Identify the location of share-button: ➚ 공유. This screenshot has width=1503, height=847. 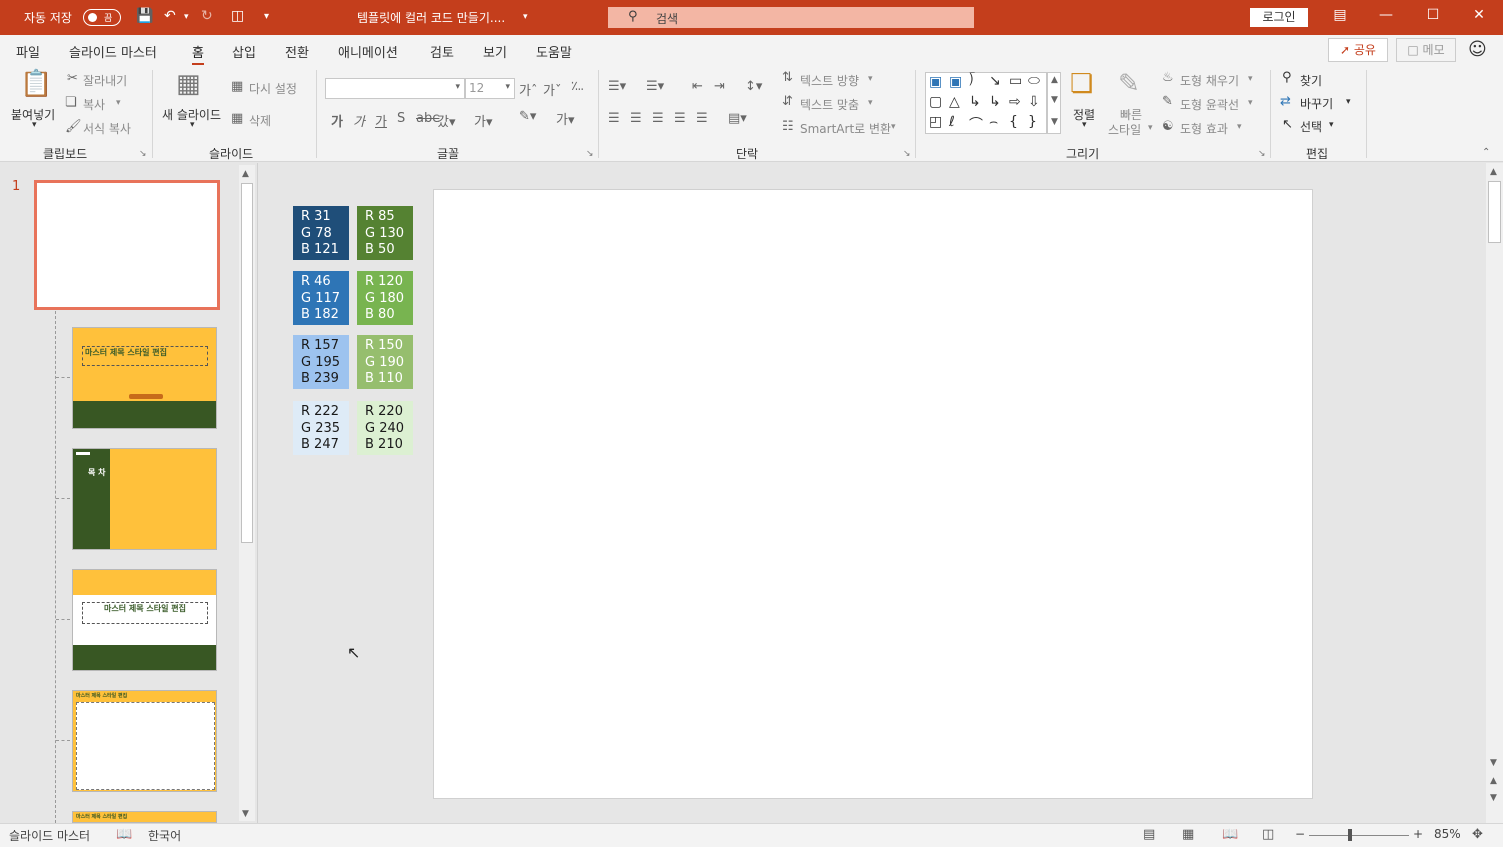
(1358, 50).